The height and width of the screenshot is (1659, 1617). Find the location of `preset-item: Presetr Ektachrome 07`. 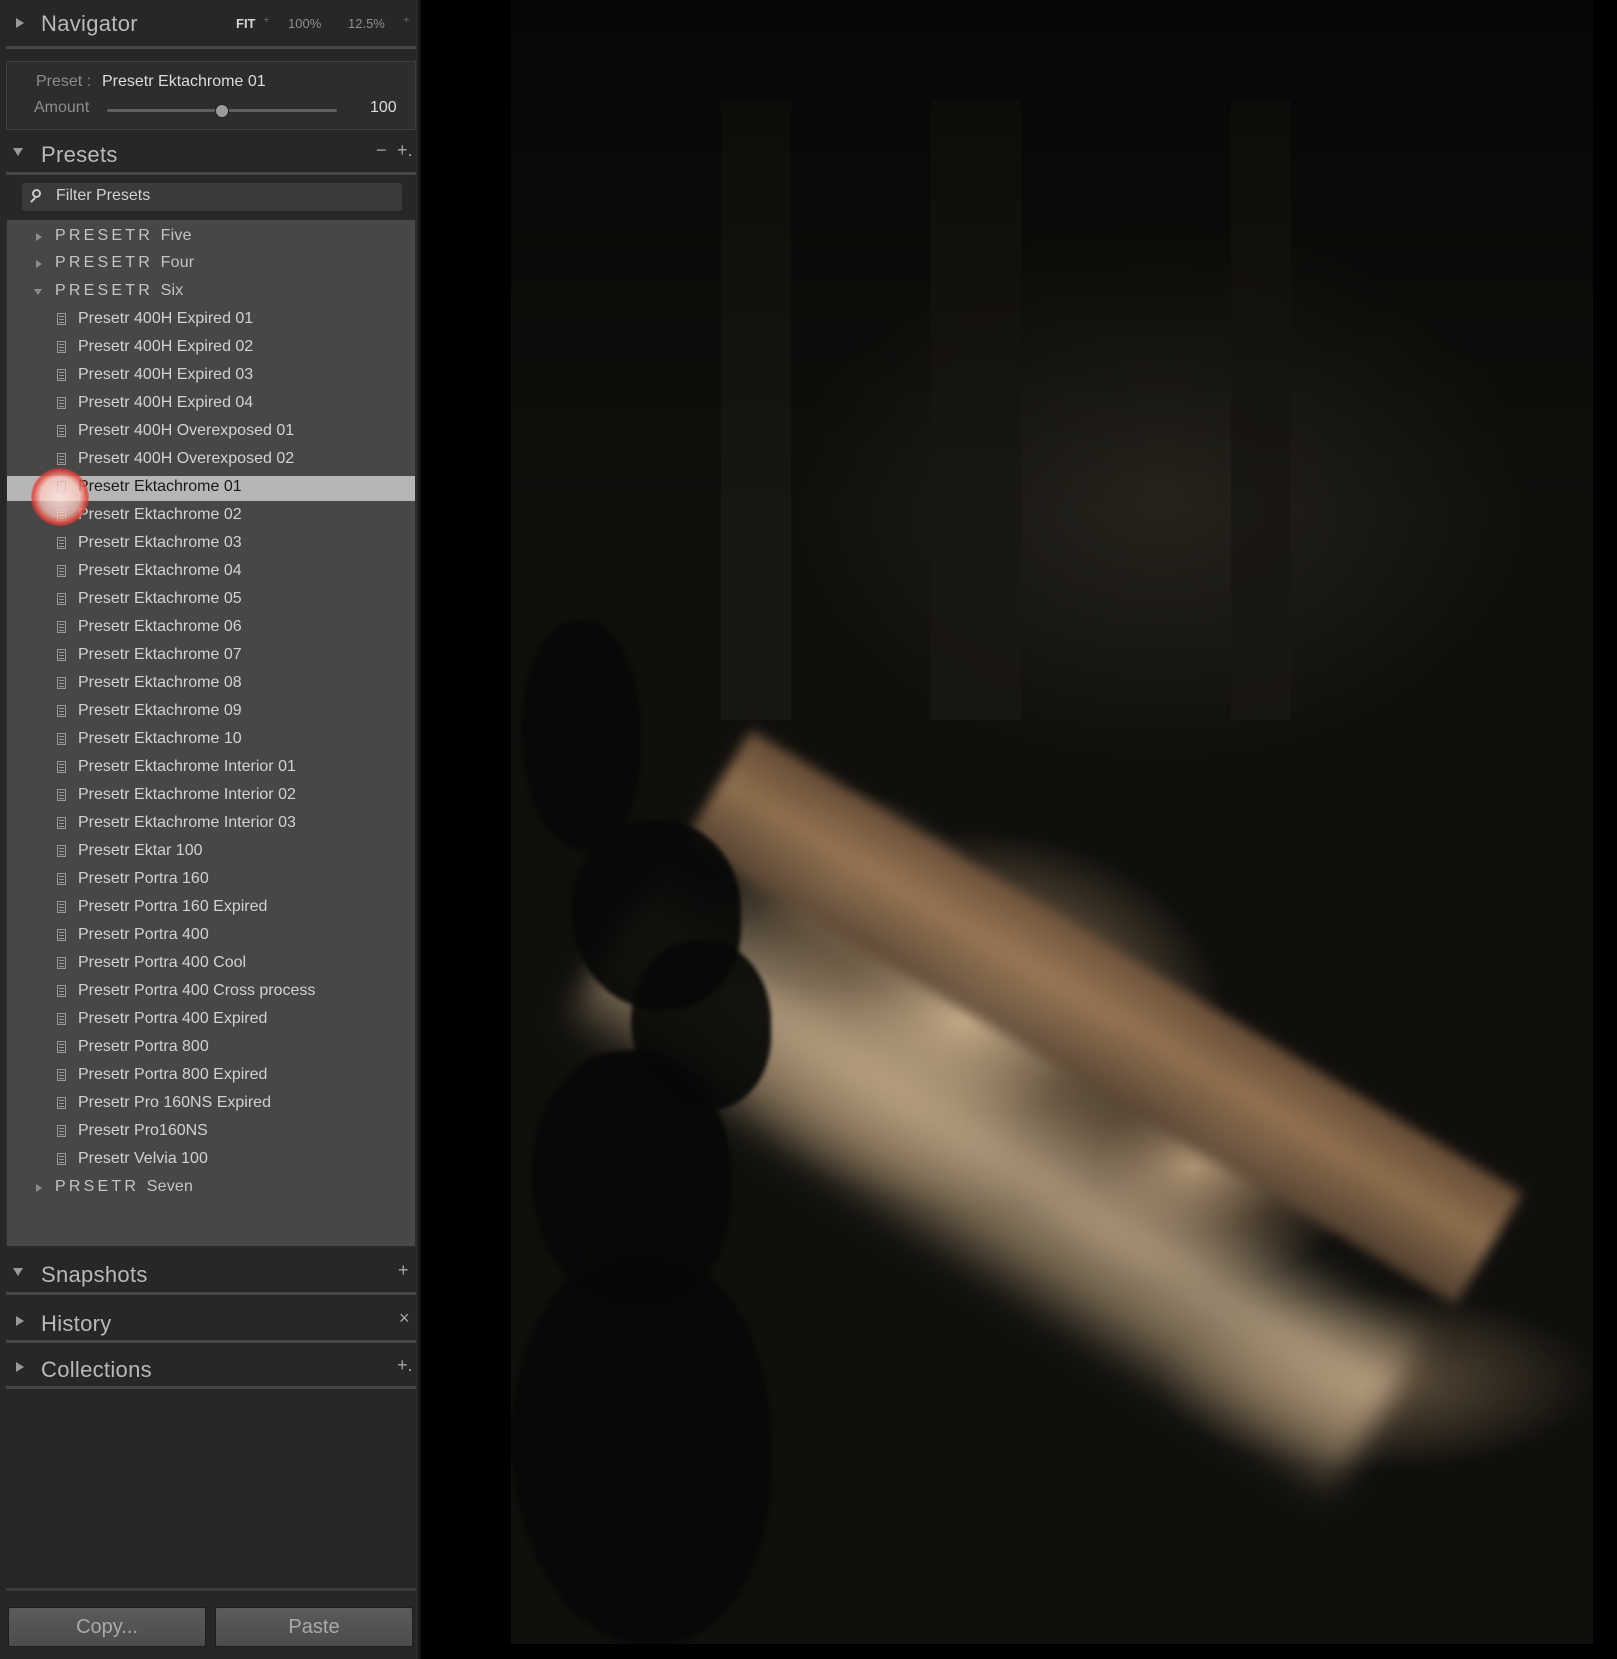

preset-item: Presetr Ektachrome 07 is located at coordinates (211, 656).